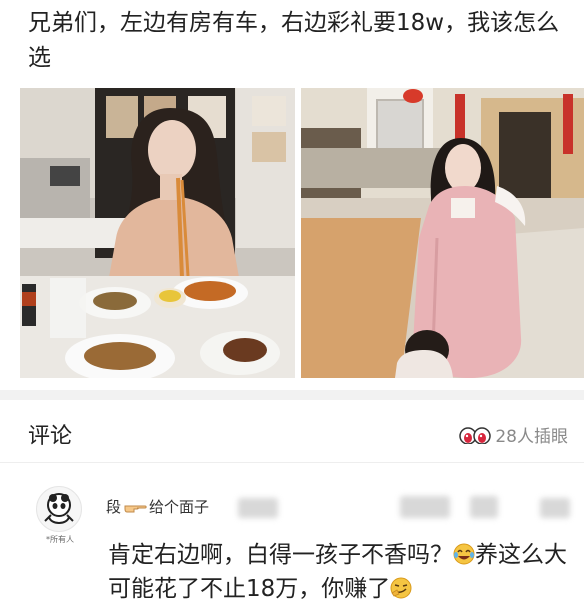  I want to click on avatar-caption: *所有人, so click(60, 539).